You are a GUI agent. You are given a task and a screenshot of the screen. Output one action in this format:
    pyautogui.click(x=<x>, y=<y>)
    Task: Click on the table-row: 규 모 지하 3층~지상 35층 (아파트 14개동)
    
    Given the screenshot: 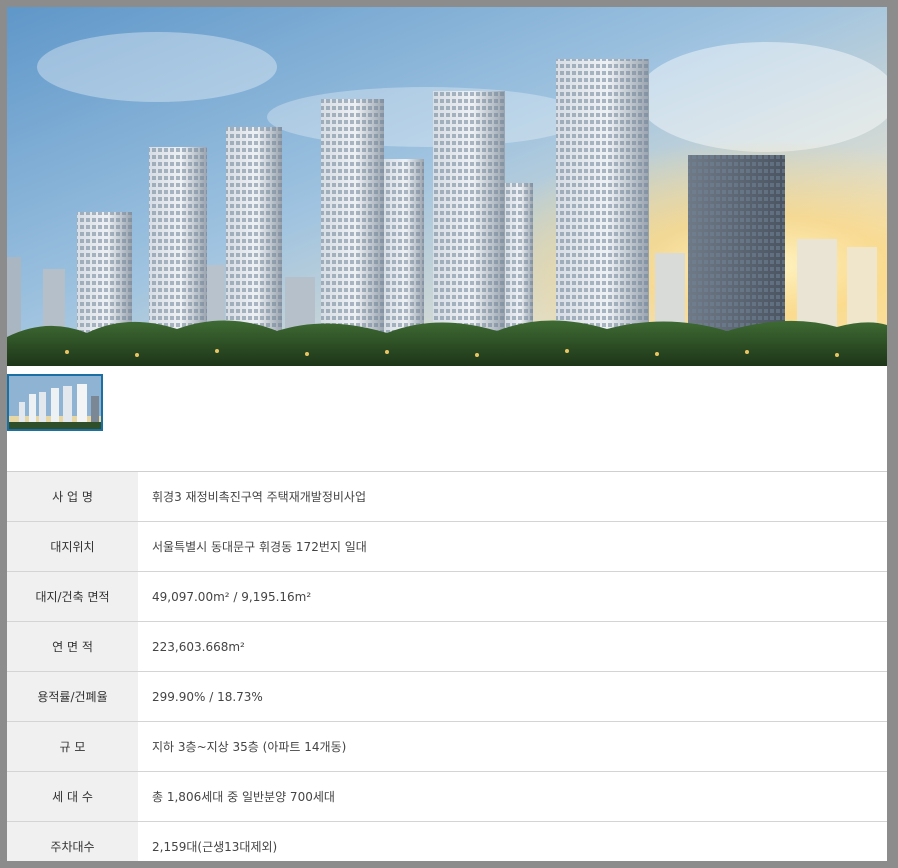 What is the action you would take?
    pyautogui.click(x=447, y=746)
    